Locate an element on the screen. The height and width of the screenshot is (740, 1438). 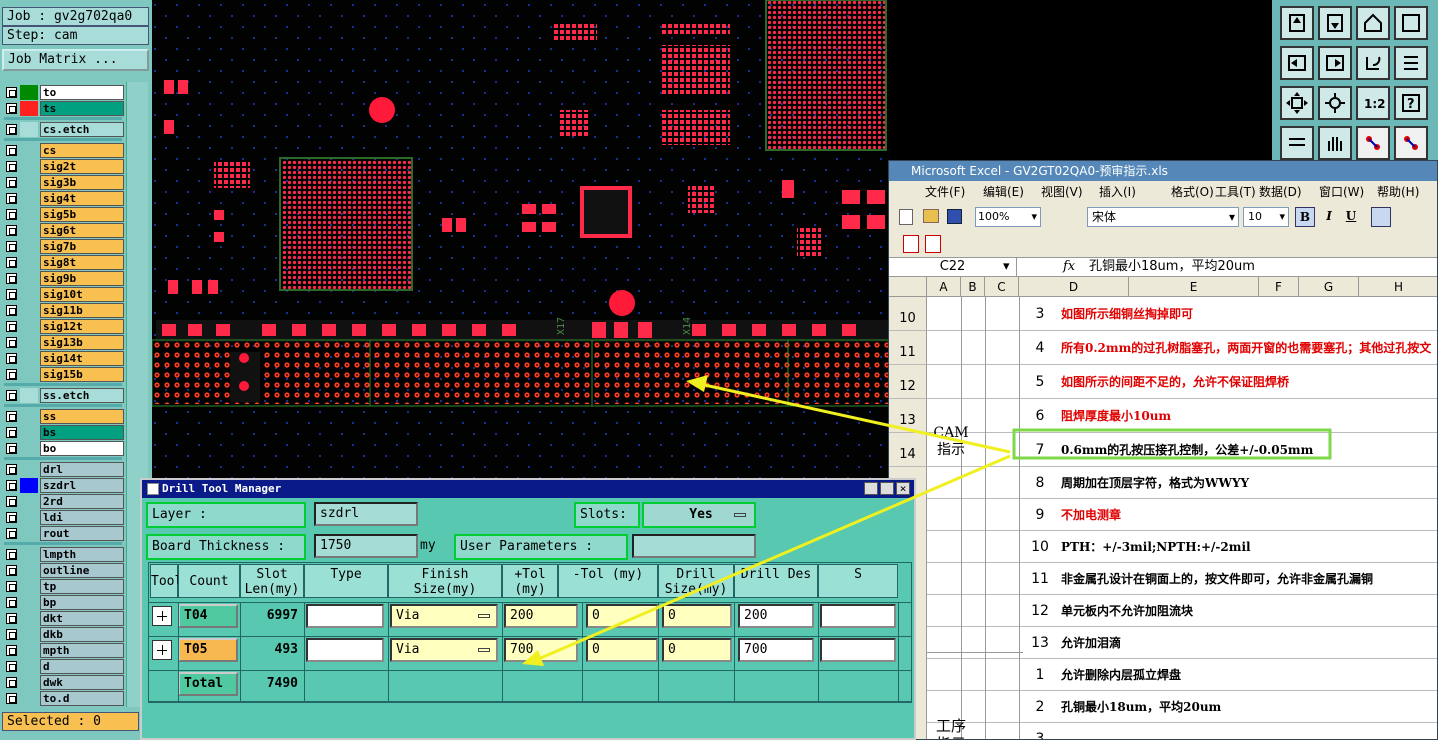
layer-row: sig13b is located at coordinates (64, 342).